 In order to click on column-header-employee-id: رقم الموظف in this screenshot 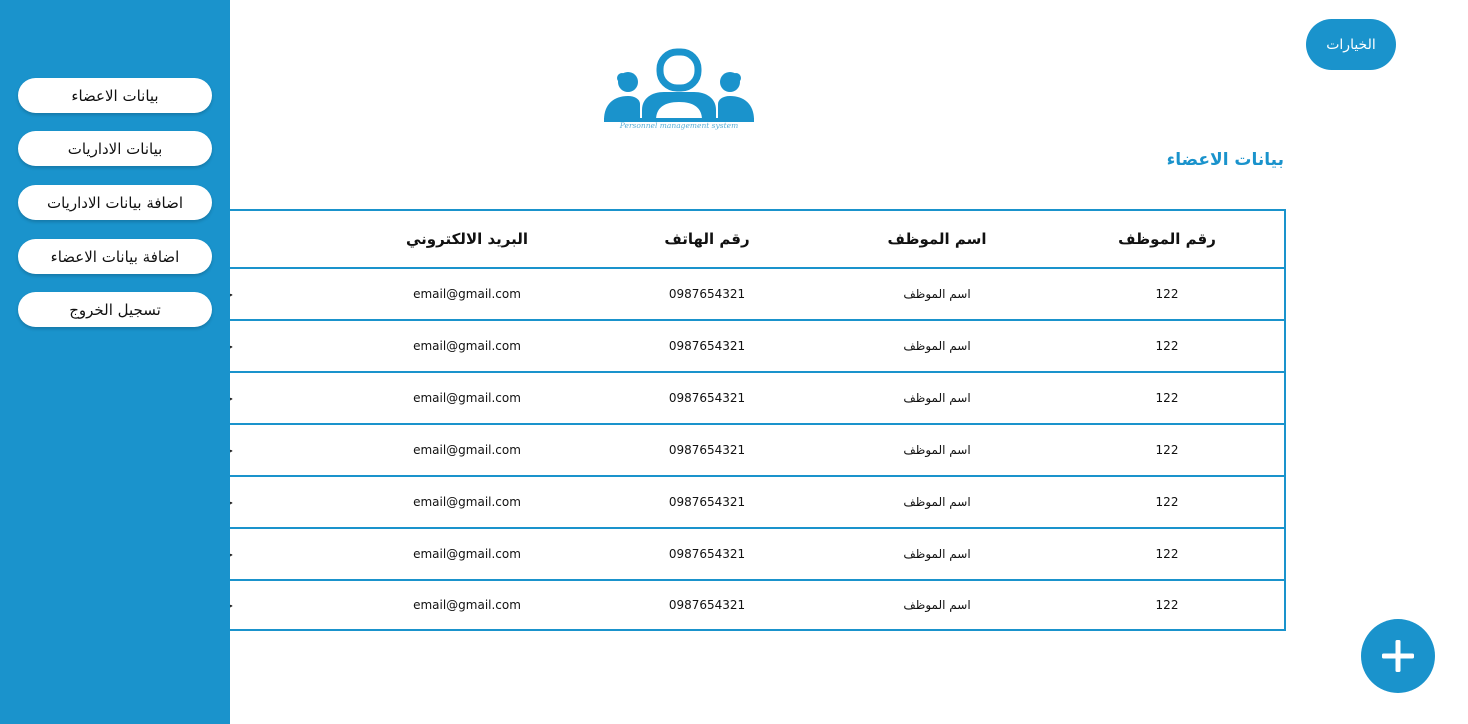, I will do `click(1167, 239)`.